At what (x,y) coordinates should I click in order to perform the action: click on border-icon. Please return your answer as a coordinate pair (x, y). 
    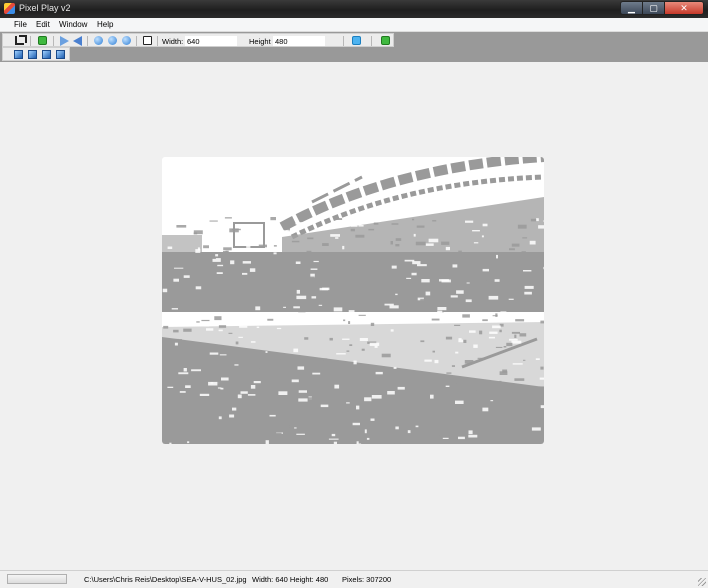
    Looking at the image, I should click on (147, 40).